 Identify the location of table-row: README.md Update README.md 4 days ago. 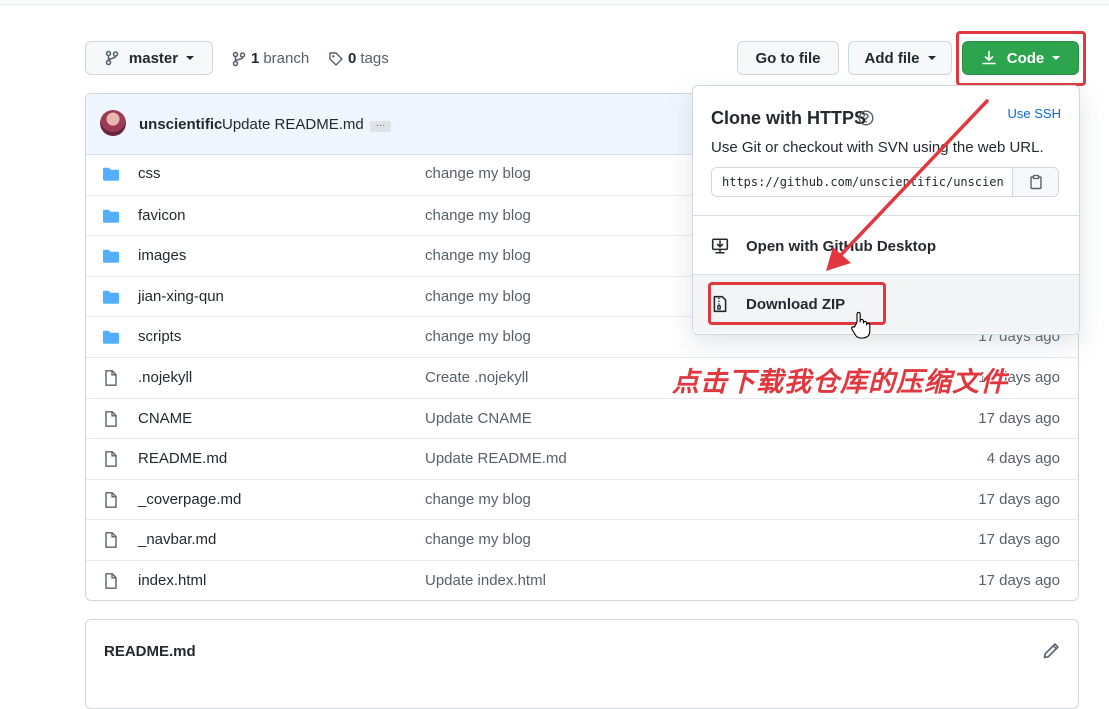
(582, 458).